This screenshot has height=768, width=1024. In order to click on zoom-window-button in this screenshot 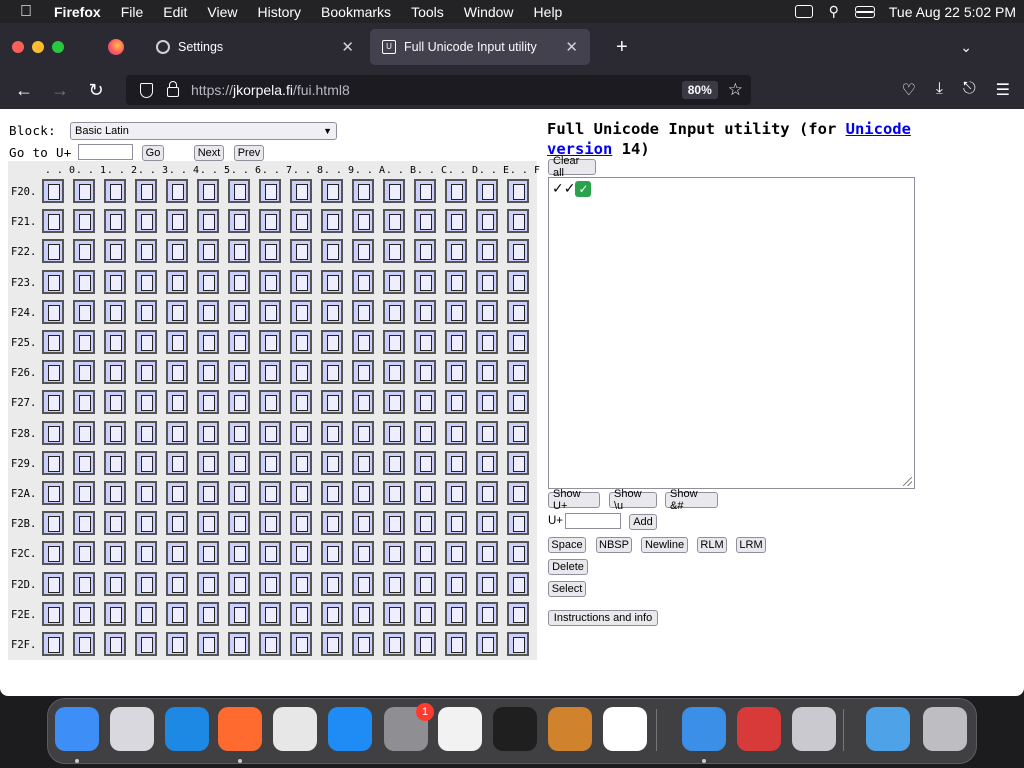, I will do `click(58, 47)`.